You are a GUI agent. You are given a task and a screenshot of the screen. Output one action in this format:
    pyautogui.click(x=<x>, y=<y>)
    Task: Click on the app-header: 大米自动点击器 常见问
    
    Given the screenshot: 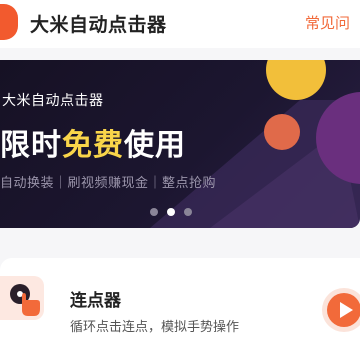 What is the action you would take?
    pyautogui.click(x=180, y=24)
    